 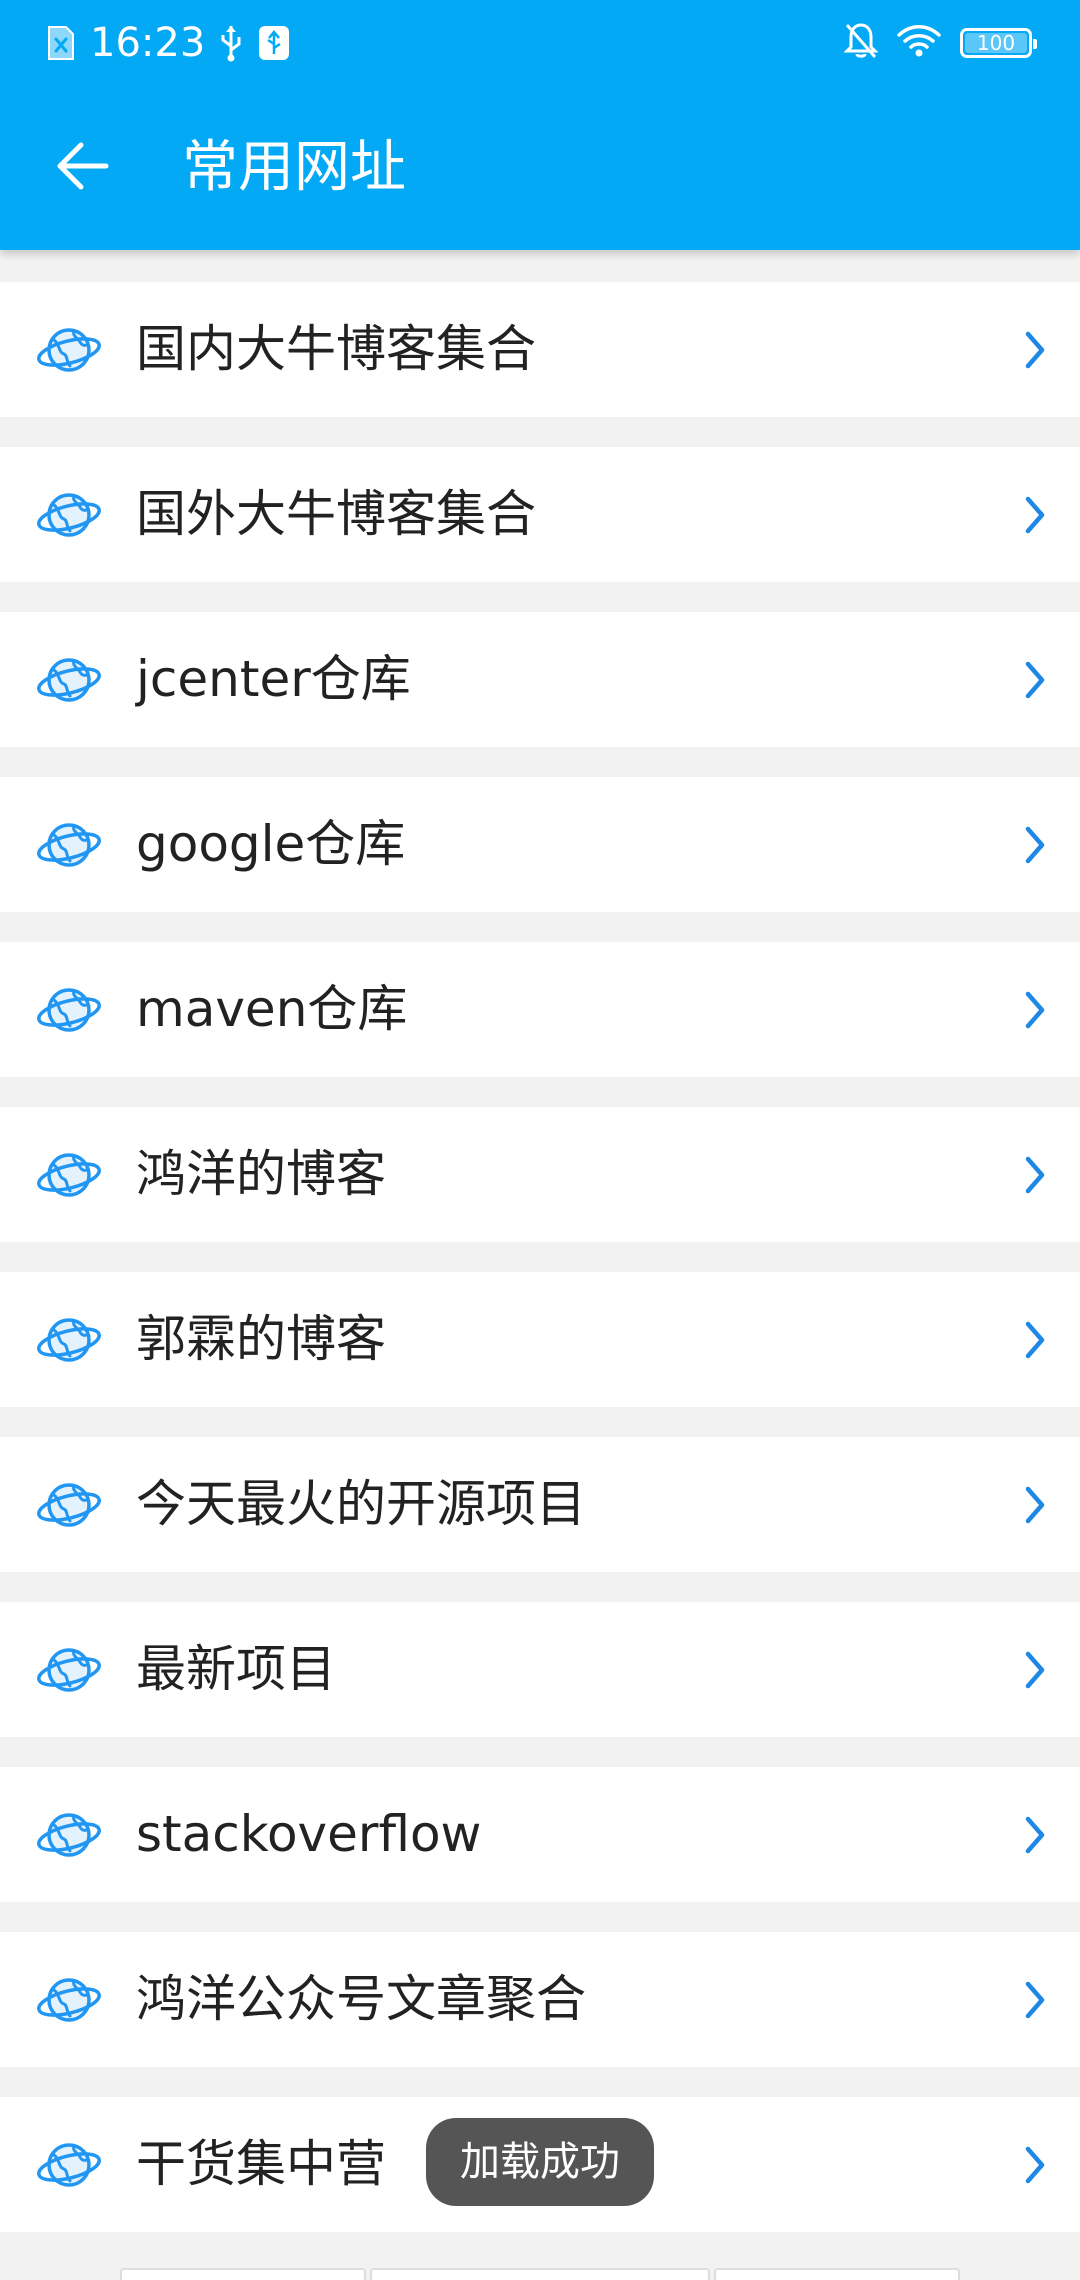 What do you see at coordinates (309, 1834) in the screenshot?
I see `list-item-label: stackoverflow` at bounding box center [309, 1834].